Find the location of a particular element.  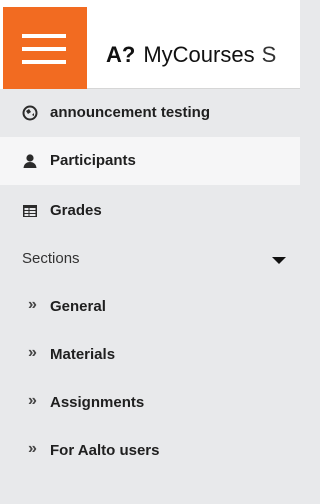

nav-item-participants: Participants is located at coordinates (150, 161).